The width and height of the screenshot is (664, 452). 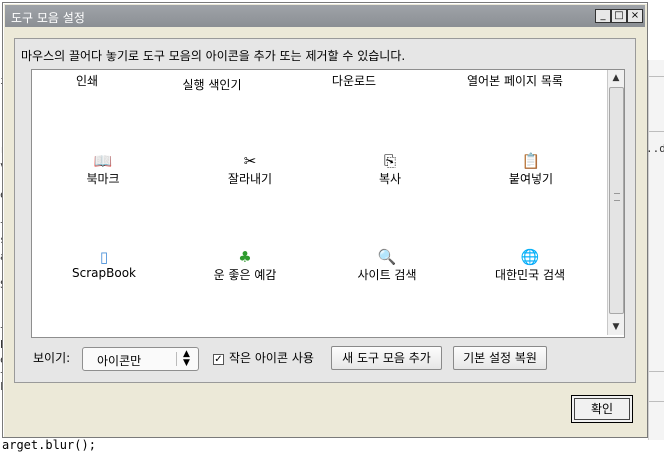 I want to click on show-mode-select: 아이콘만 ▲ ▼, so click(x=140, y=359).